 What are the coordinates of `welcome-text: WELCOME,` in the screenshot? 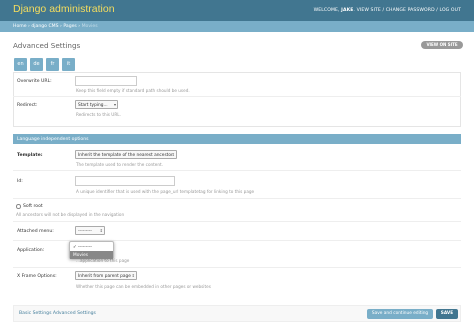 It's located at (326, 10).